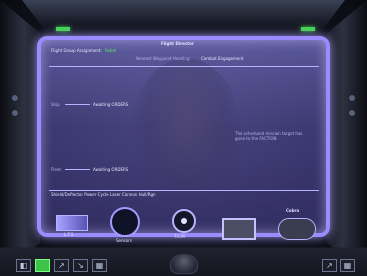 This screenshot has height=276, width=367. I want to click on right-button-1: ↗, so click(329, 265).